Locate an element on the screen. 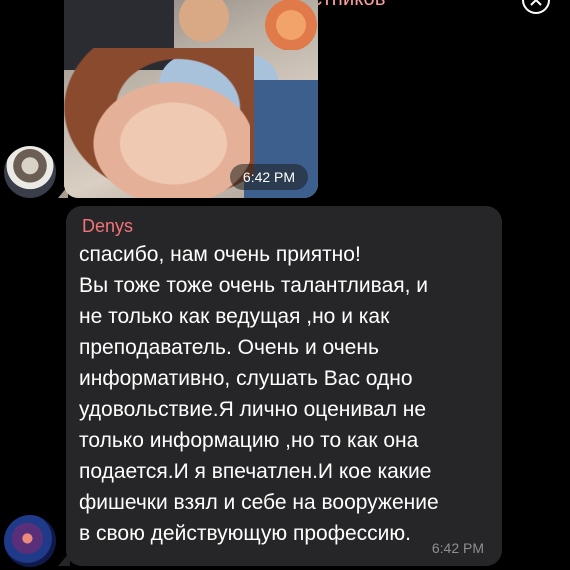 The image size is (570, 570). message-line: удовольствие.Я лично оценивал не is located at coordinates (253, 409).